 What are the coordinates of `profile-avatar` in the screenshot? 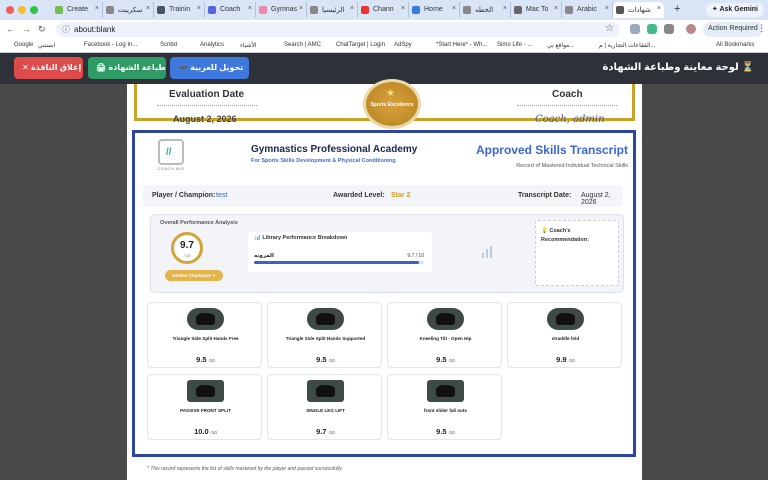 It's located at (691, 29).